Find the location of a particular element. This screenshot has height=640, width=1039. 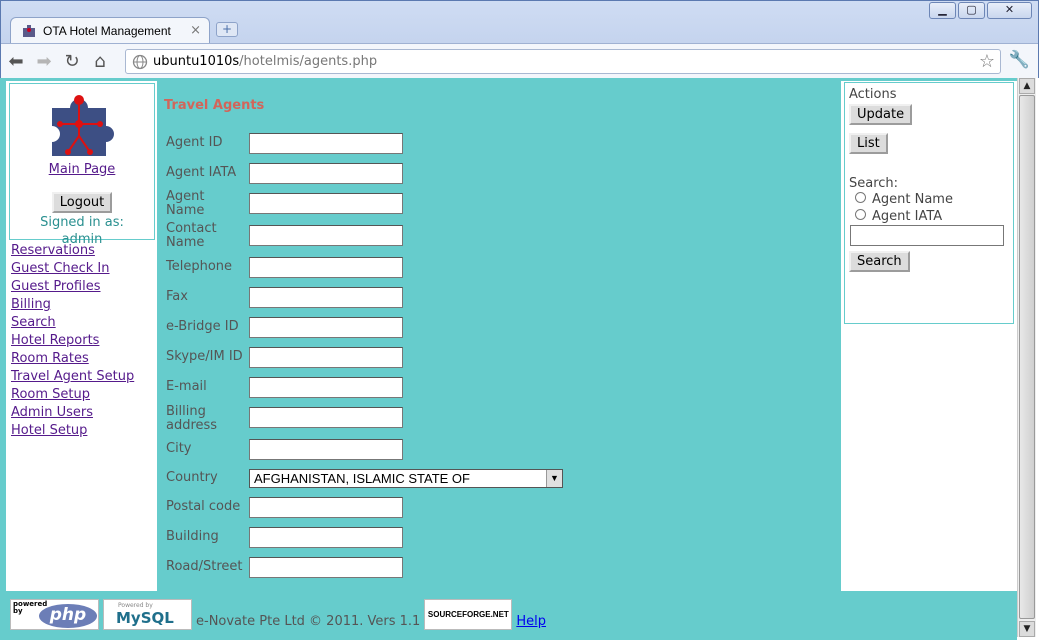

city-input is located at coordinates (326, 449).